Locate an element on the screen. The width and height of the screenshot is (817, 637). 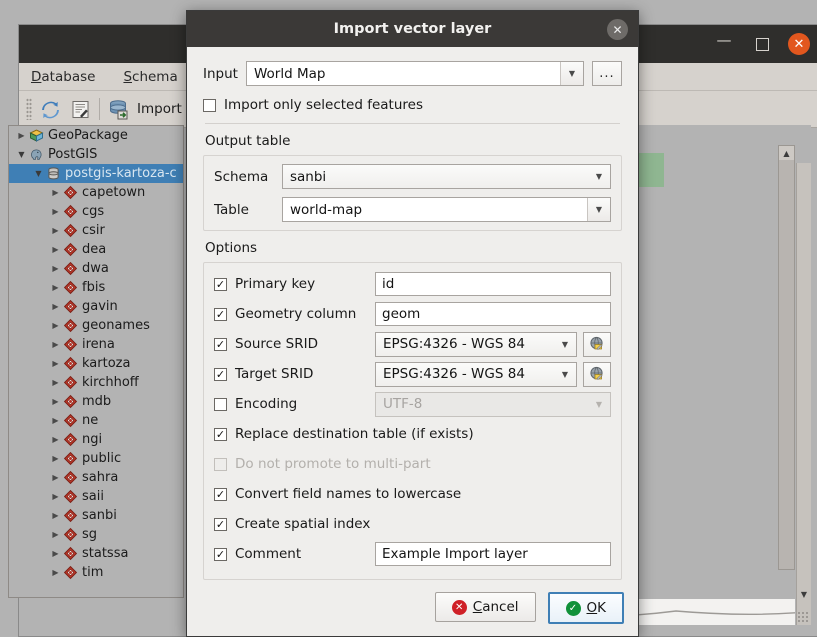
geometry-column-checkbox: ✓ is located at coordinates (220, 314).